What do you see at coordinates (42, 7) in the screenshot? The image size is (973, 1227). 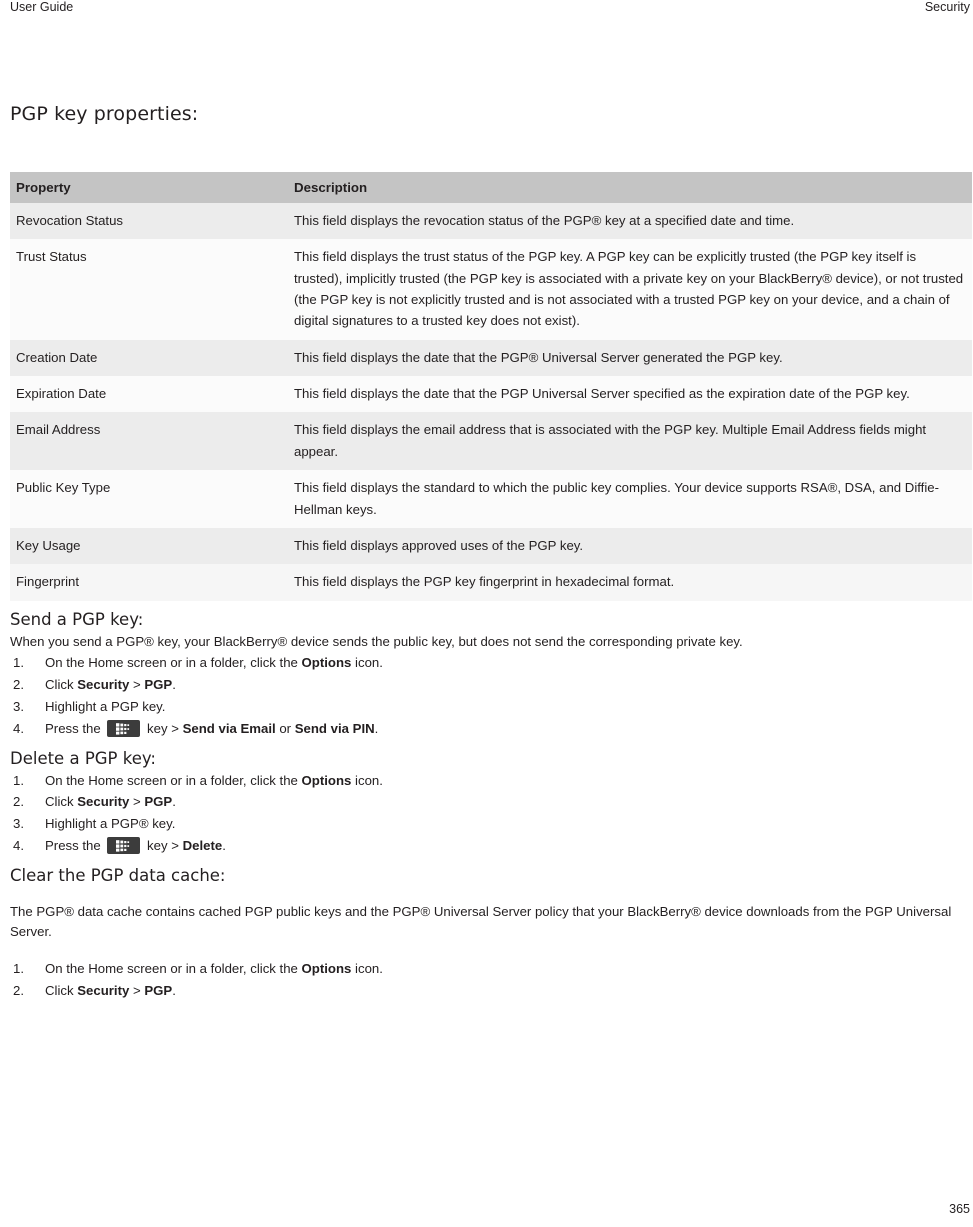 I see `running-head-left: User Guide` at bounding box center [42, 7].